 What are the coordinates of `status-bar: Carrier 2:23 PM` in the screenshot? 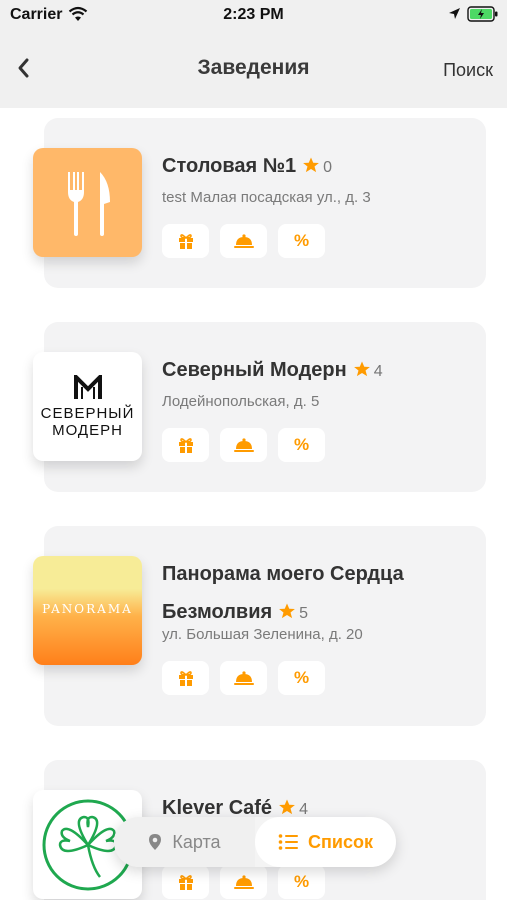 It's located at (253, 15).